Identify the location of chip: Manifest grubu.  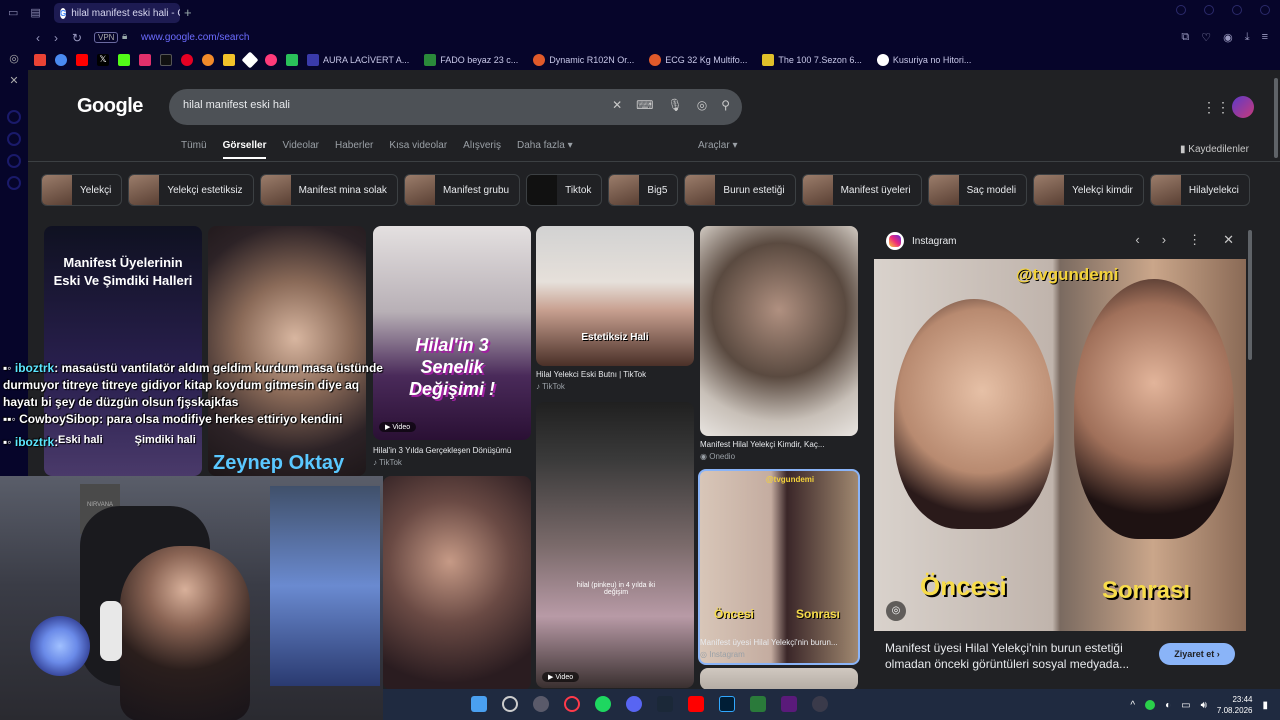
(462, 190).